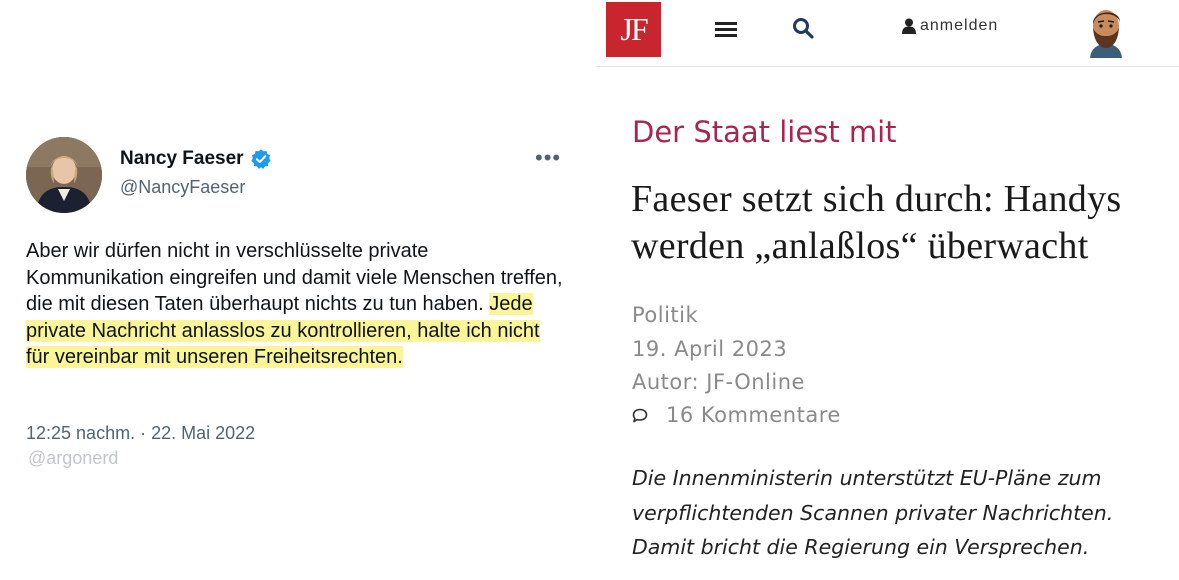 This screenshot has width=1179, height=580. Describe the element at coordinates (73, 458) in the screenshot. I see `watermark: @argonerd` at that location.